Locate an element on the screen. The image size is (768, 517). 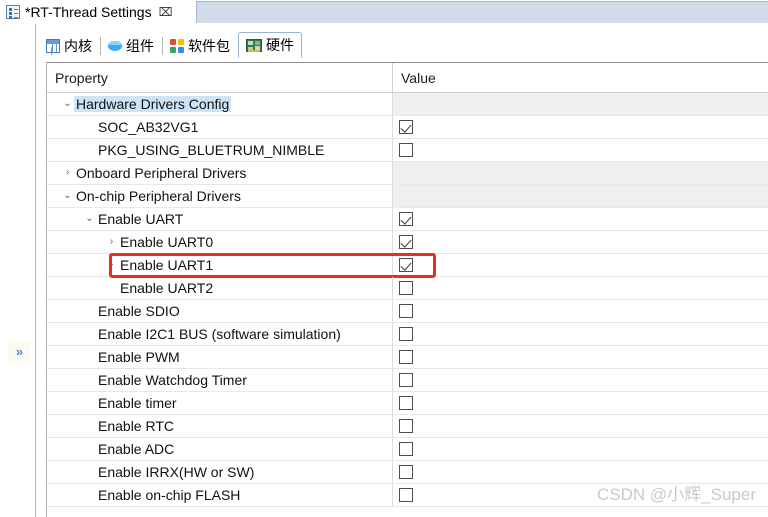
chevron-double-right-icon: » is located at coordinates (19, 351).